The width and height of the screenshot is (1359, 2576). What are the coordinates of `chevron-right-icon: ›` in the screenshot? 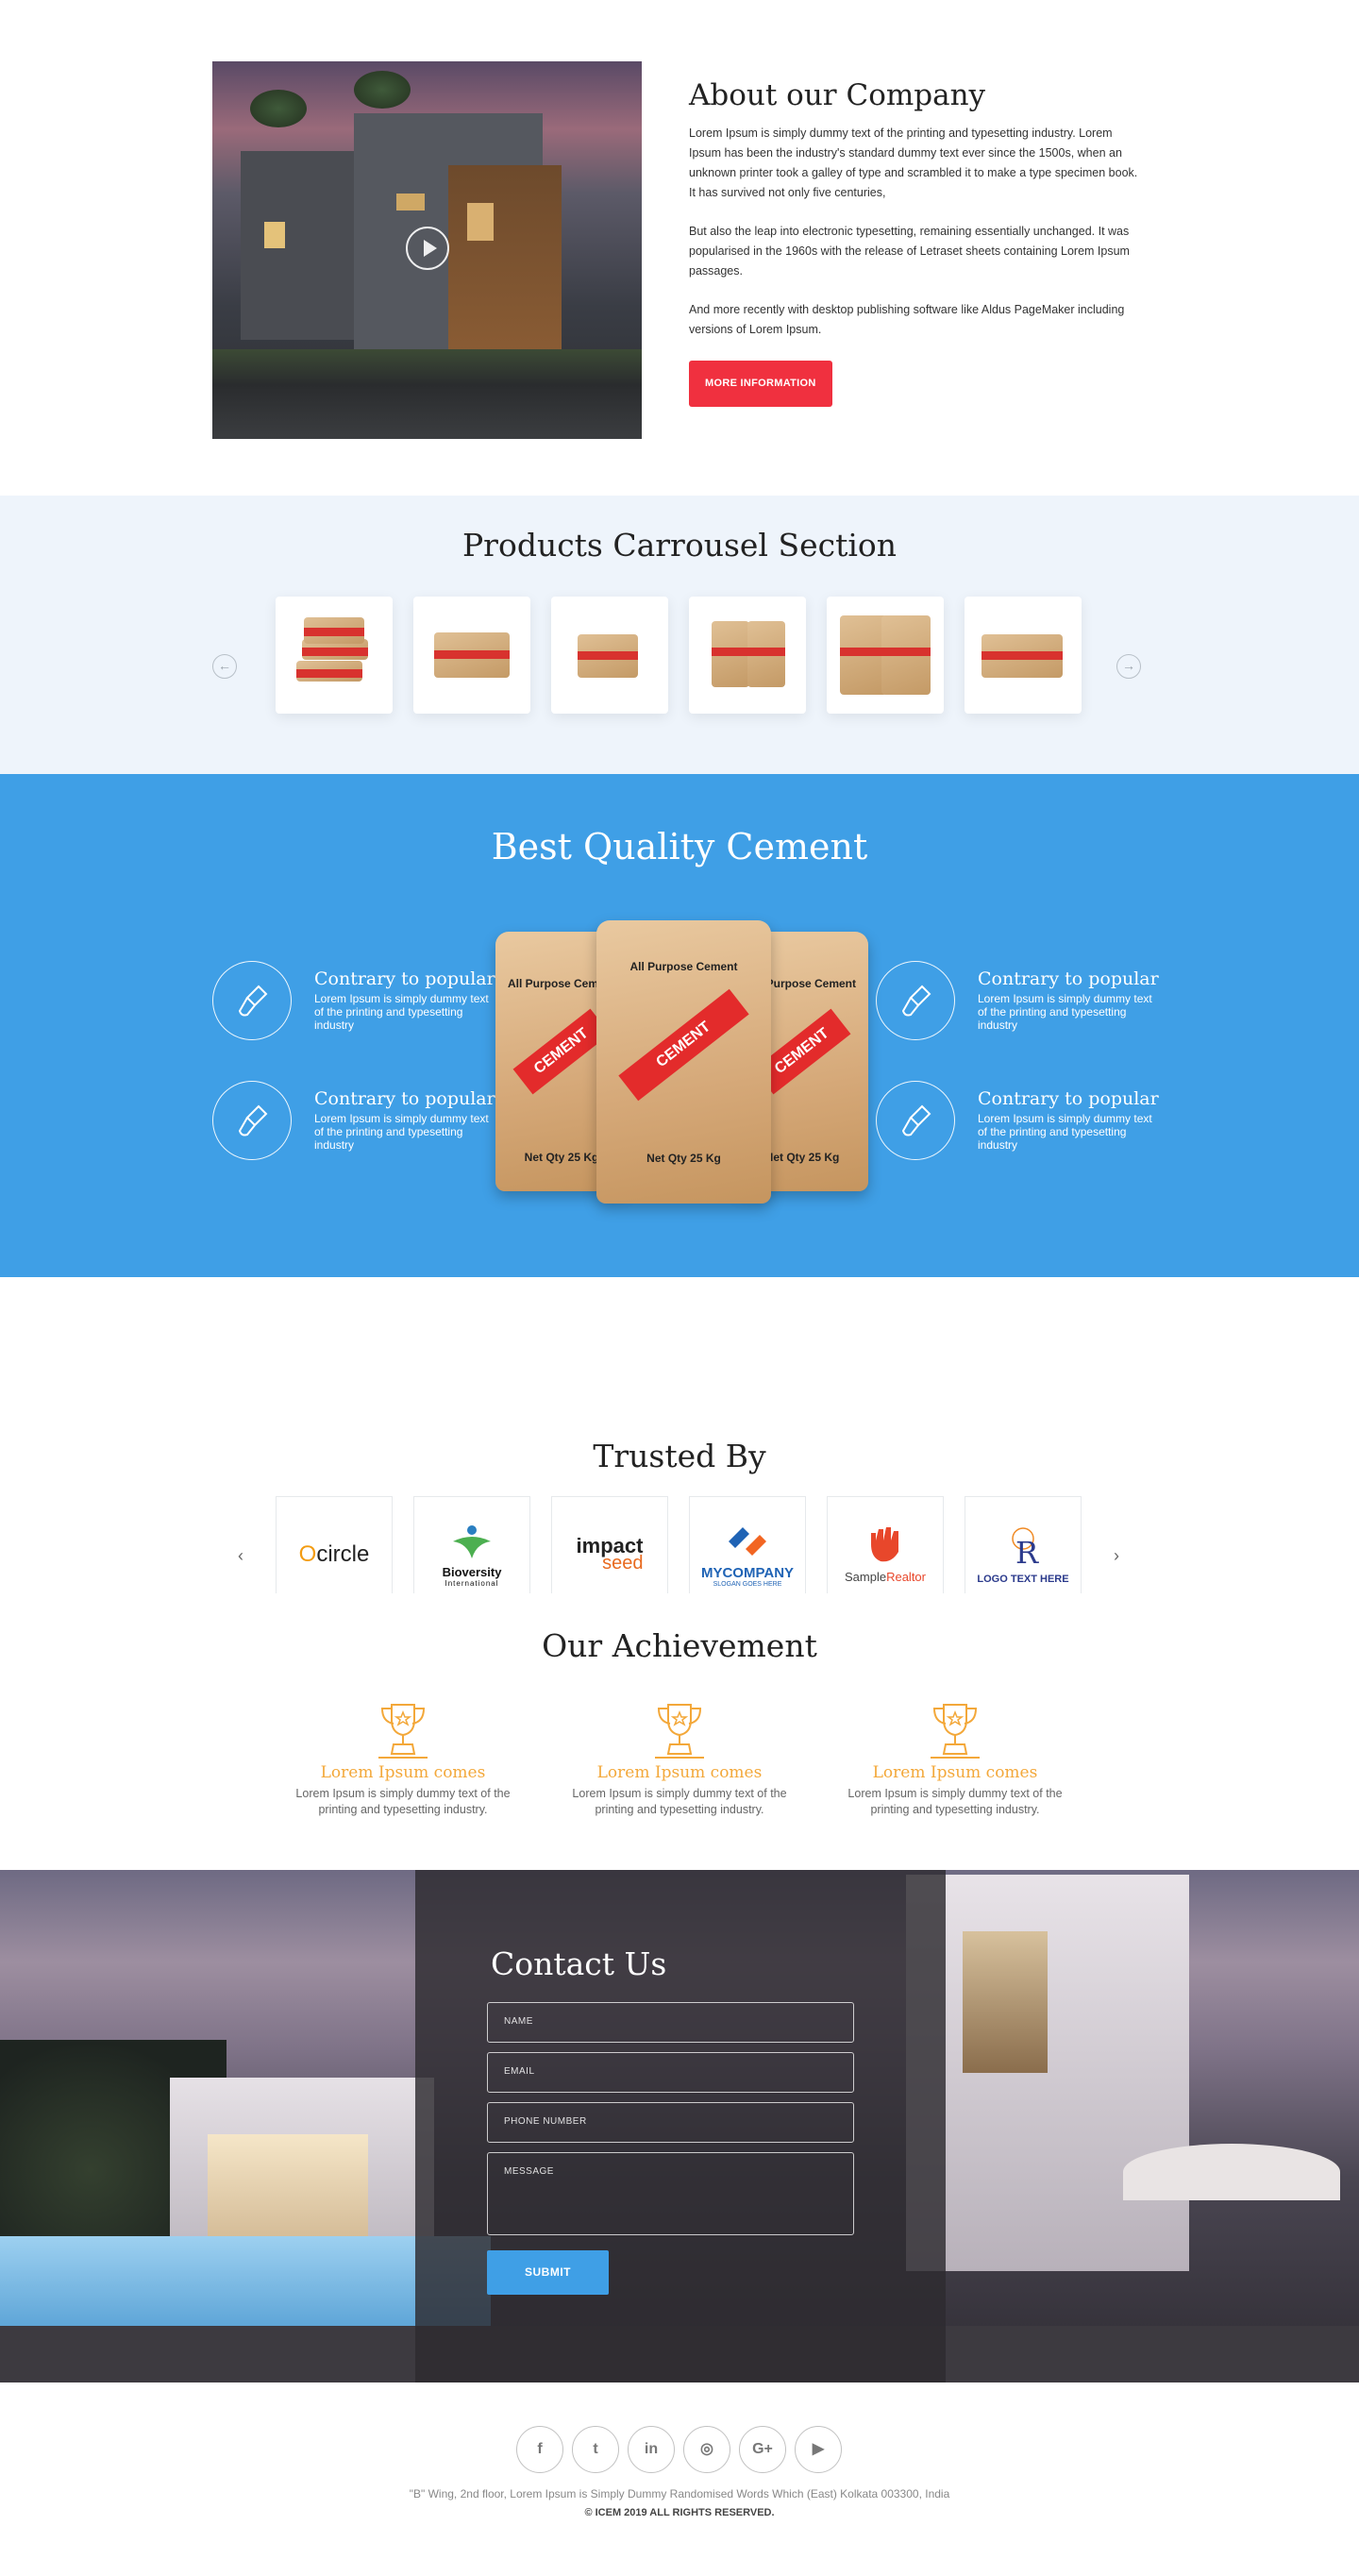 It's located at (1116, 1556).